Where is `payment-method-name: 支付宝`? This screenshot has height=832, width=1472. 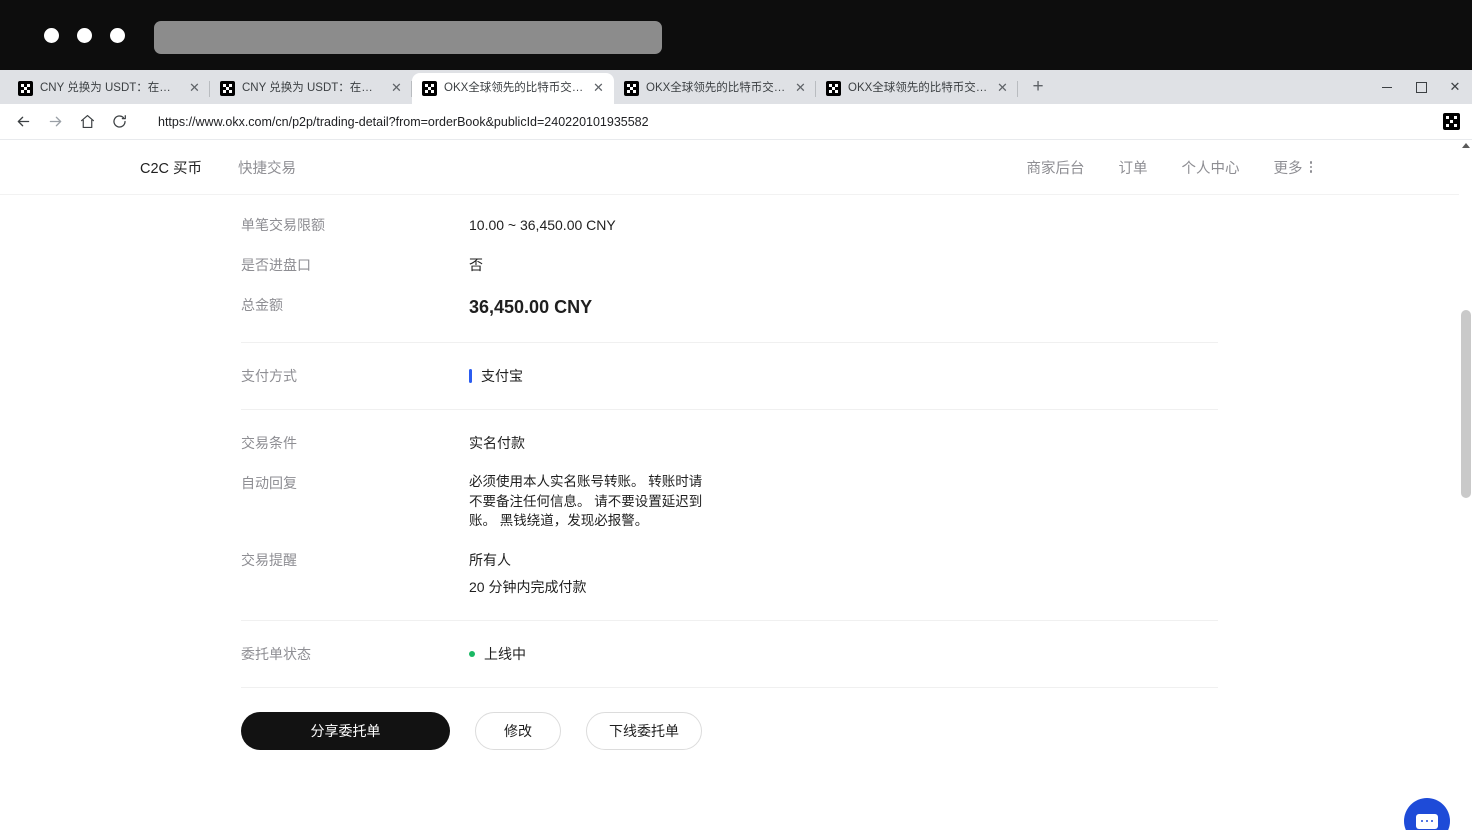
payment-method-name: 支付宝 is located at coordinates (502, 376).